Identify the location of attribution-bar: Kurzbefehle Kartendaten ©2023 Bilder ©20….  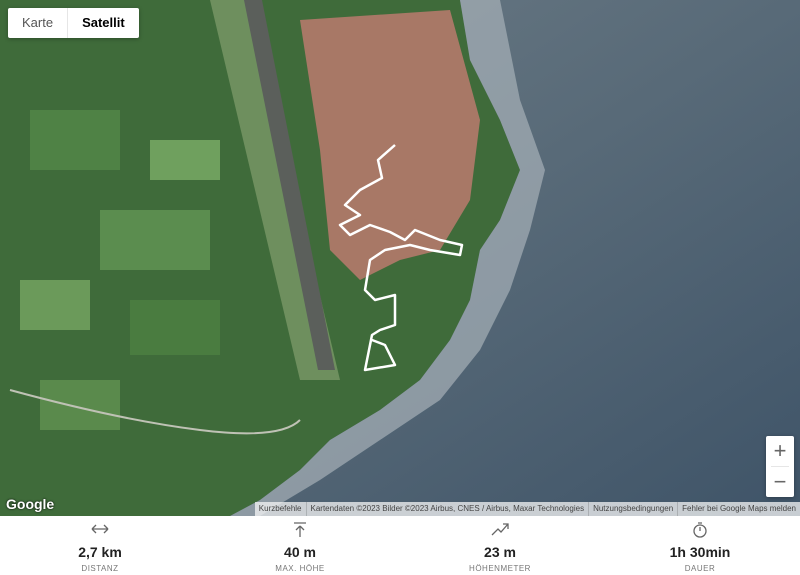
(527, 509).